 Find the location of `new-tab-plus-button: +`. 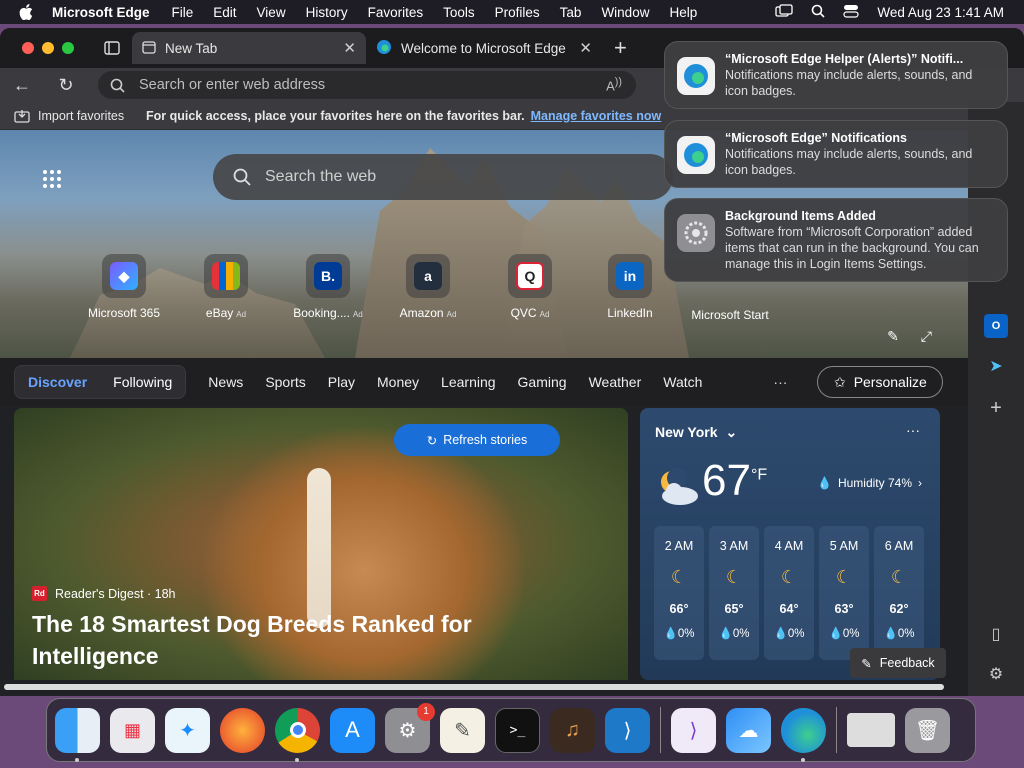

new-tab-plus-button: + is located at coordinates (614, 48).